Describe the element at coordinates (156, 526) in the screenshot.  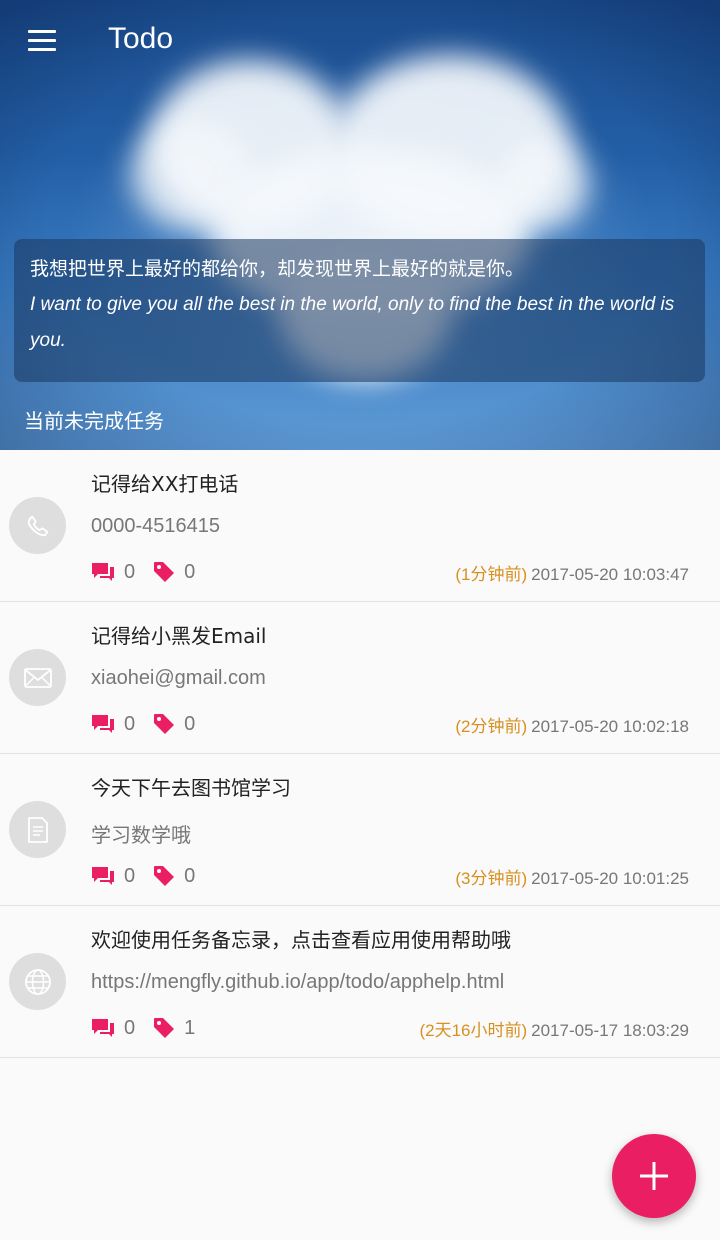
I see `task-subtitle: 0000-4516415` at that location.